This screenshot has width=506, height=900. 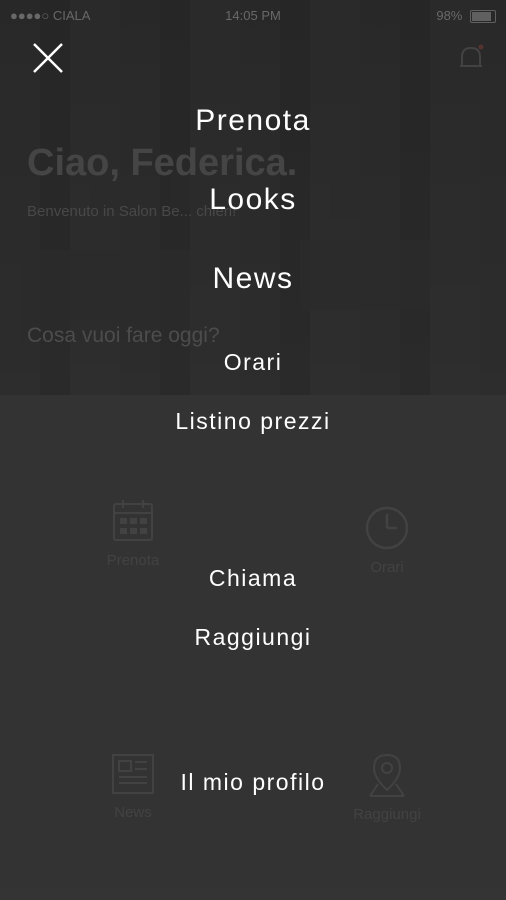 What do you see at coordinates (253, 578) in the screenshot?
I see `menu-item-chiama: Chiama` at bounding box center [253, 578].